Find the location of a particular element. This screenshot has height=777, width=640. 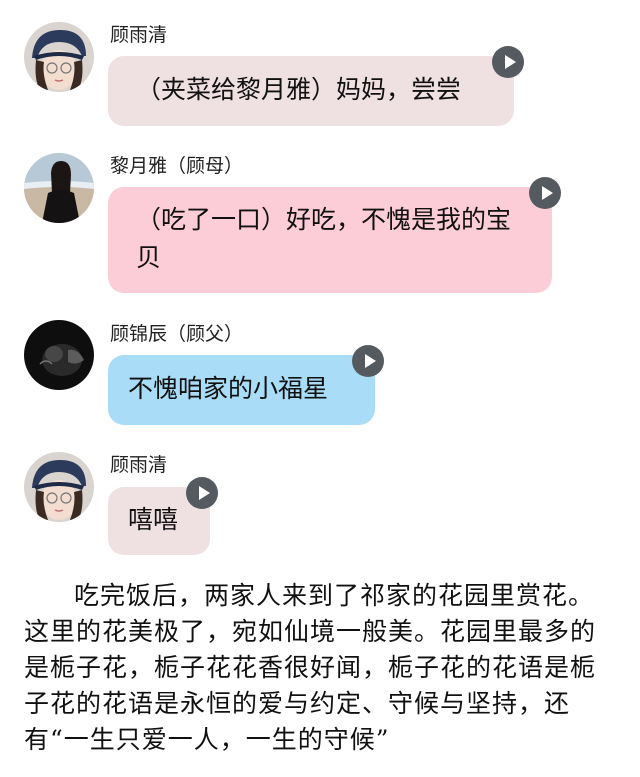

message-text: （夹菜给黎月雅）妈妈，尝尝 is located at coordinates (299, 89).